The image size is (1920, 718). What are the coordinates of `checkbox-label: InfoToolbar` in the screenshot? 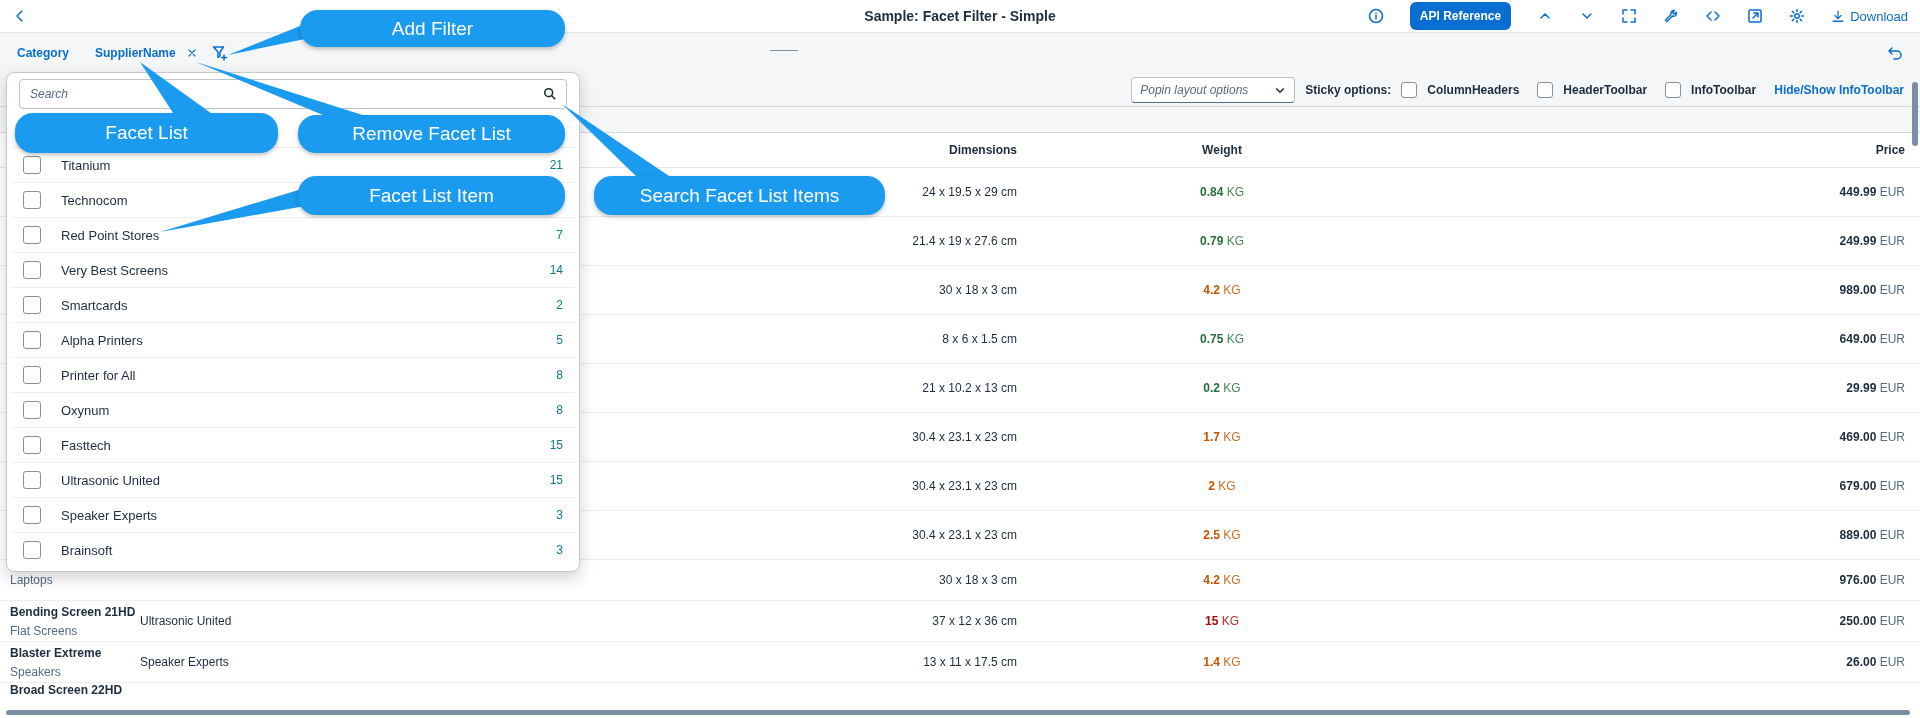 It's located at (1724, 89).